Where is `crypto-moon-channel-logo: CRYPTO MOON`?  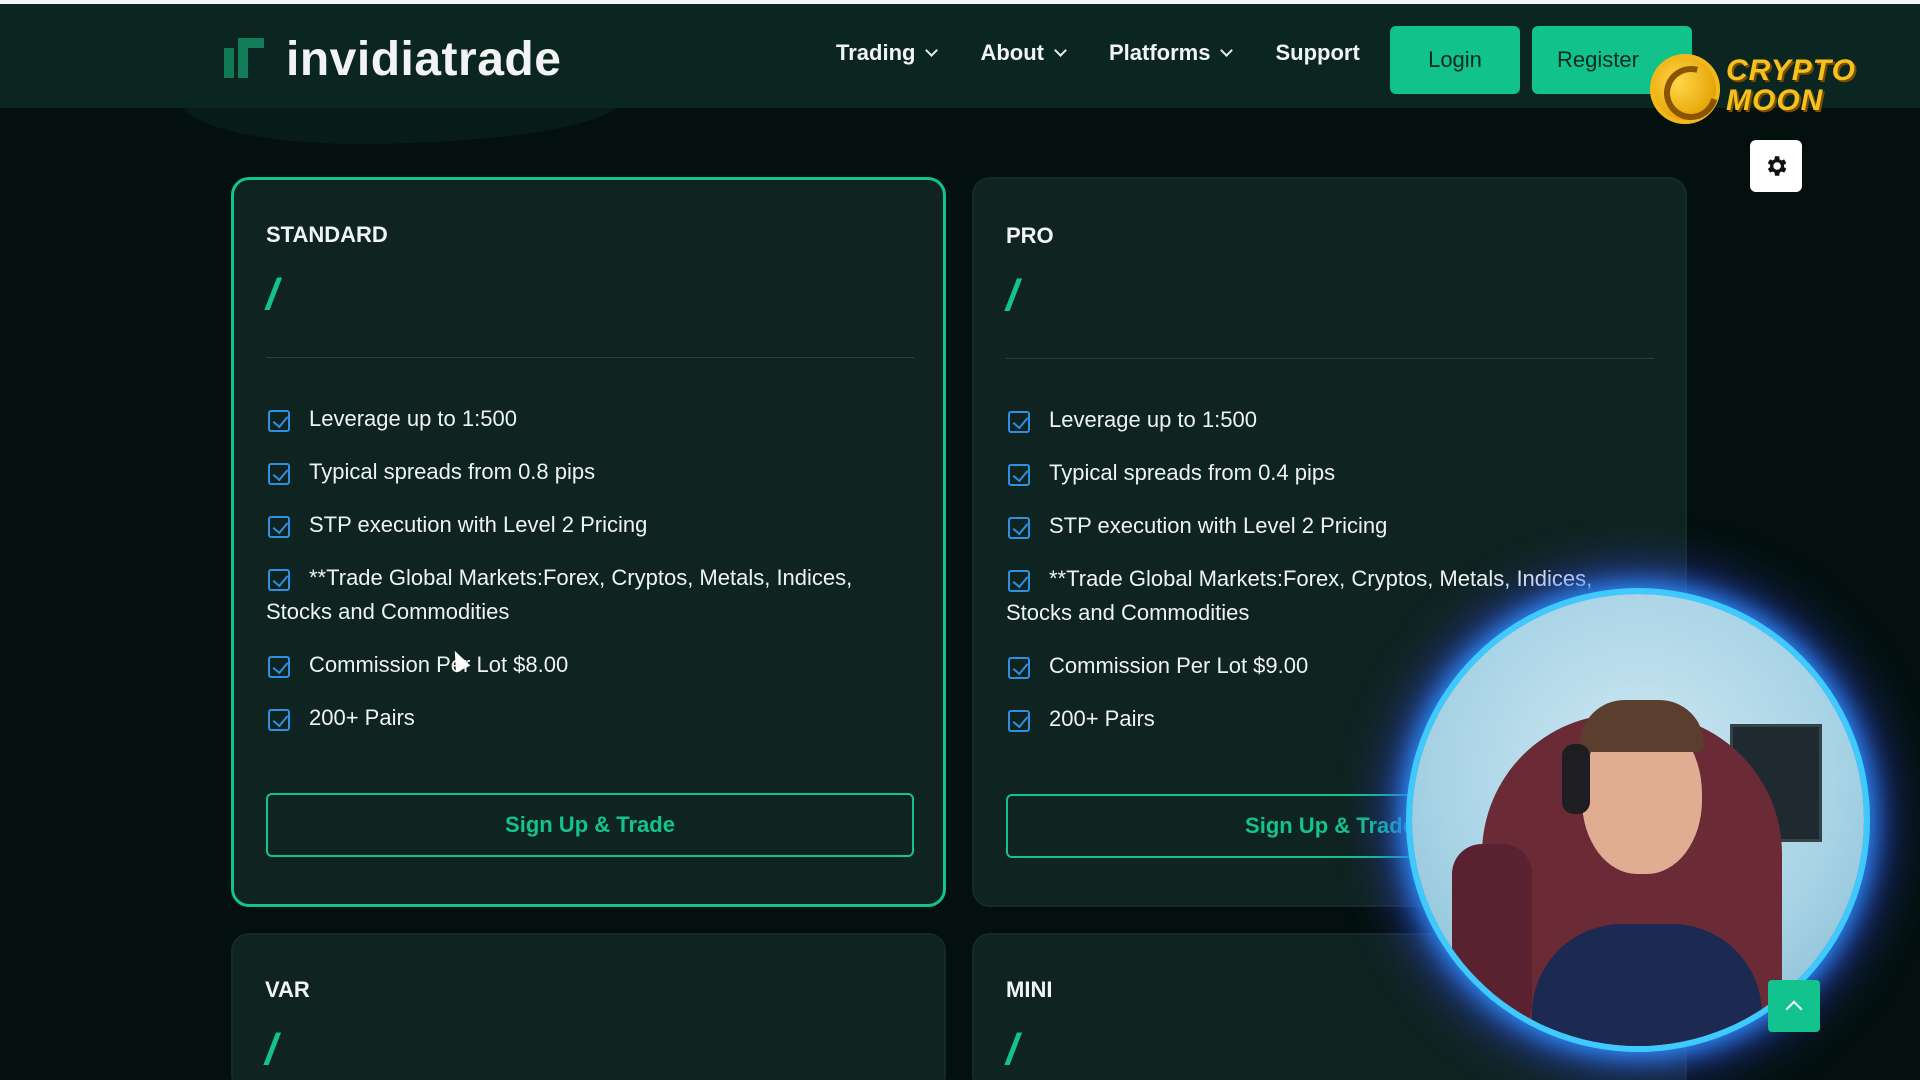
crypto-moon-channel-logo: CRYPTO MOON is located at coordinates (1760, 90).